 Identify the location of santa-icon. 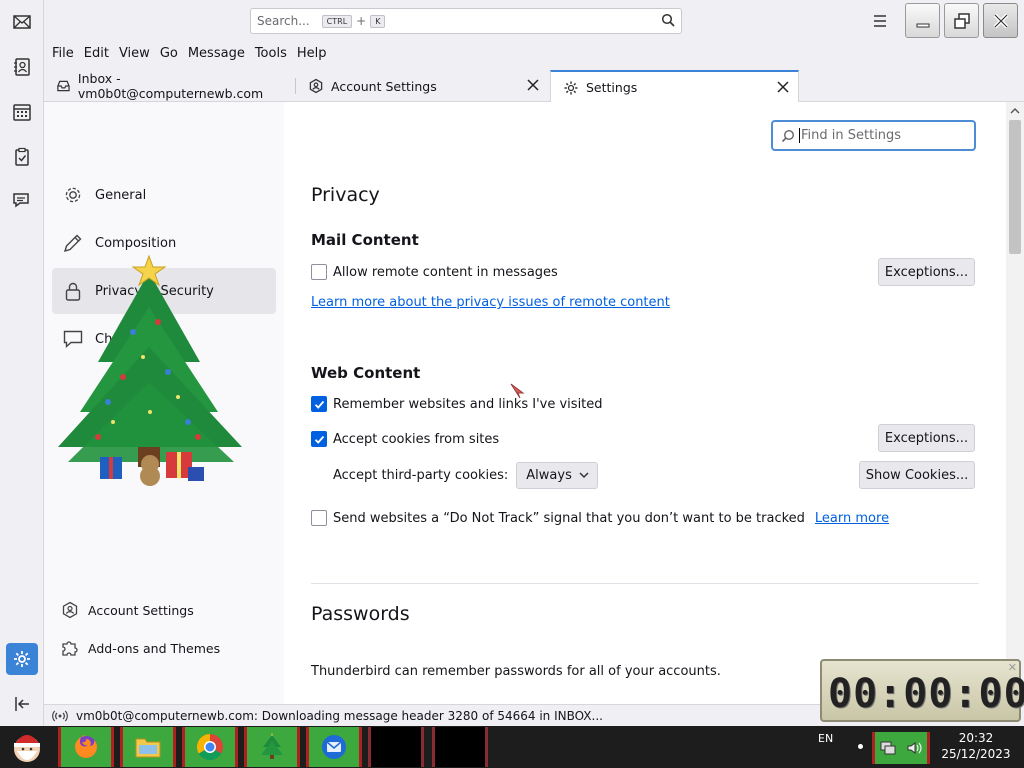
(27, 748).